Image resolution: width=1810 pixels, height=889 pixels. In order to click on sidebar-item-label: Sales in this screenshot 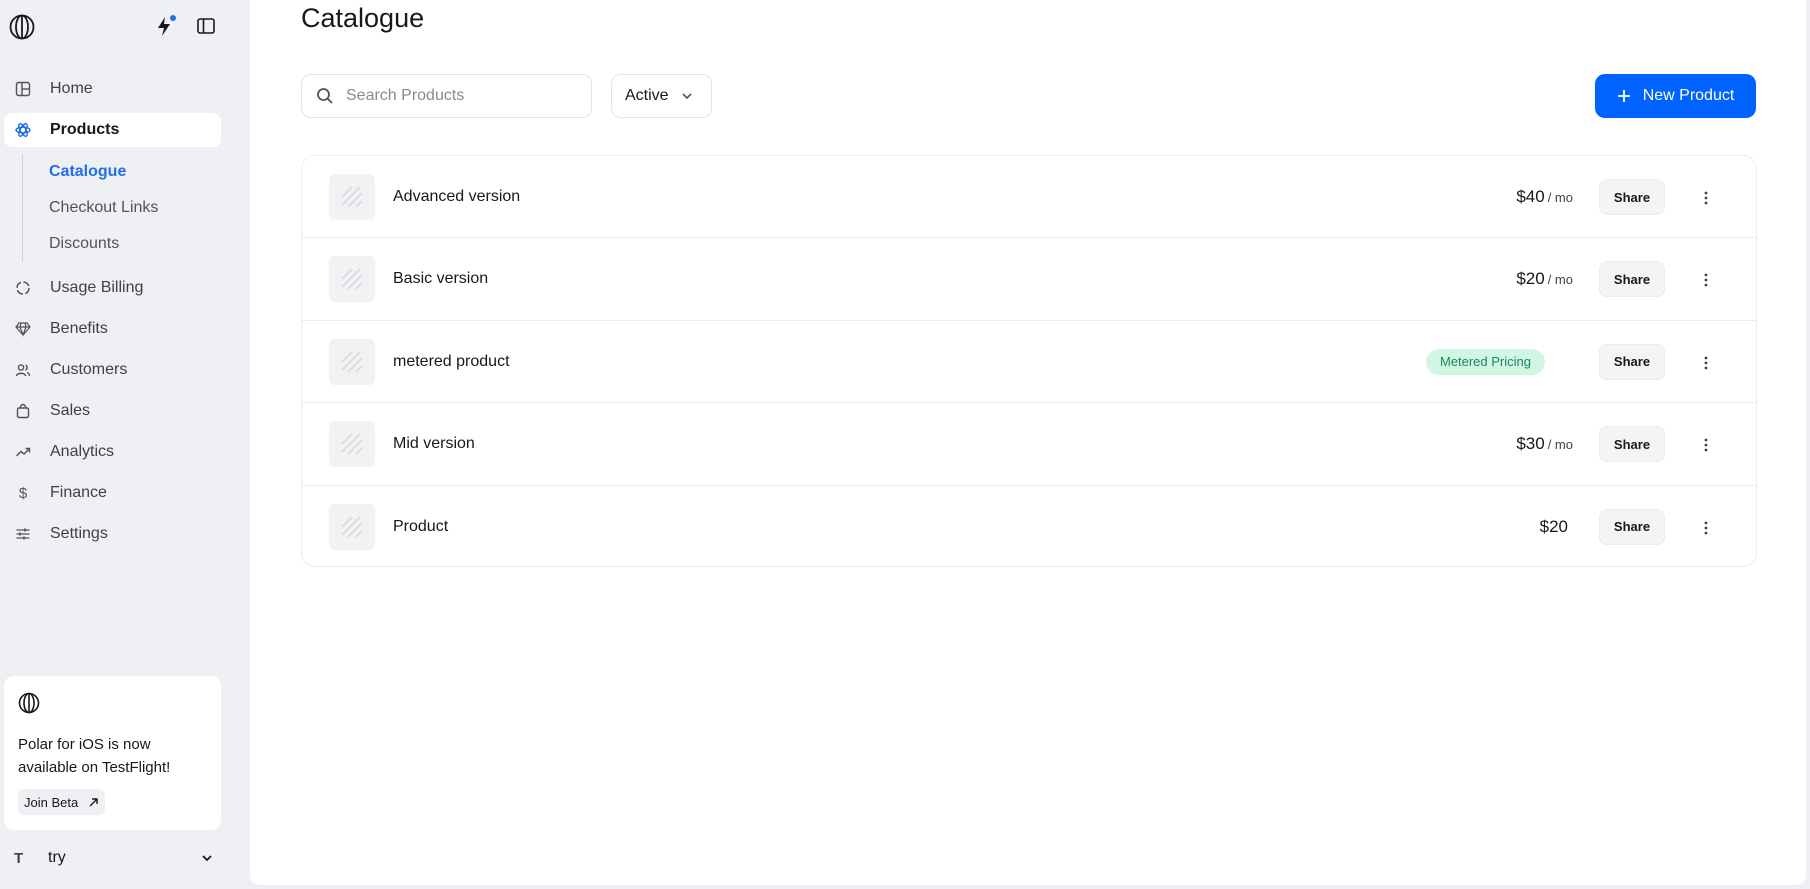, I will do `click(70, 410)`.